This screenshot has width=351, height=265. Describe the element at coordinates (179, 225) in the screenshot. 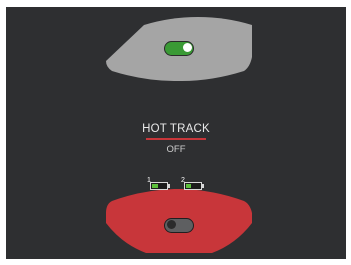

I see `bottom-toggle-switch` at that location.